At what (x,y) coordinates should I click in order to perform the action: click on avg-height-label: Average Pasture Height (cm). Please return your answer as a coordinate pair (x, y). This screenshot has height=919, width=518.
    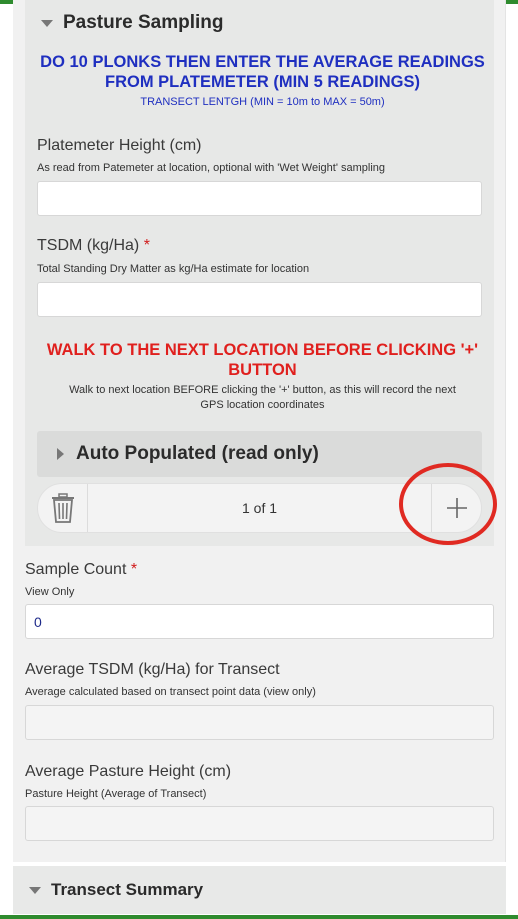
    Looking at the image, I should click on (128, 772).